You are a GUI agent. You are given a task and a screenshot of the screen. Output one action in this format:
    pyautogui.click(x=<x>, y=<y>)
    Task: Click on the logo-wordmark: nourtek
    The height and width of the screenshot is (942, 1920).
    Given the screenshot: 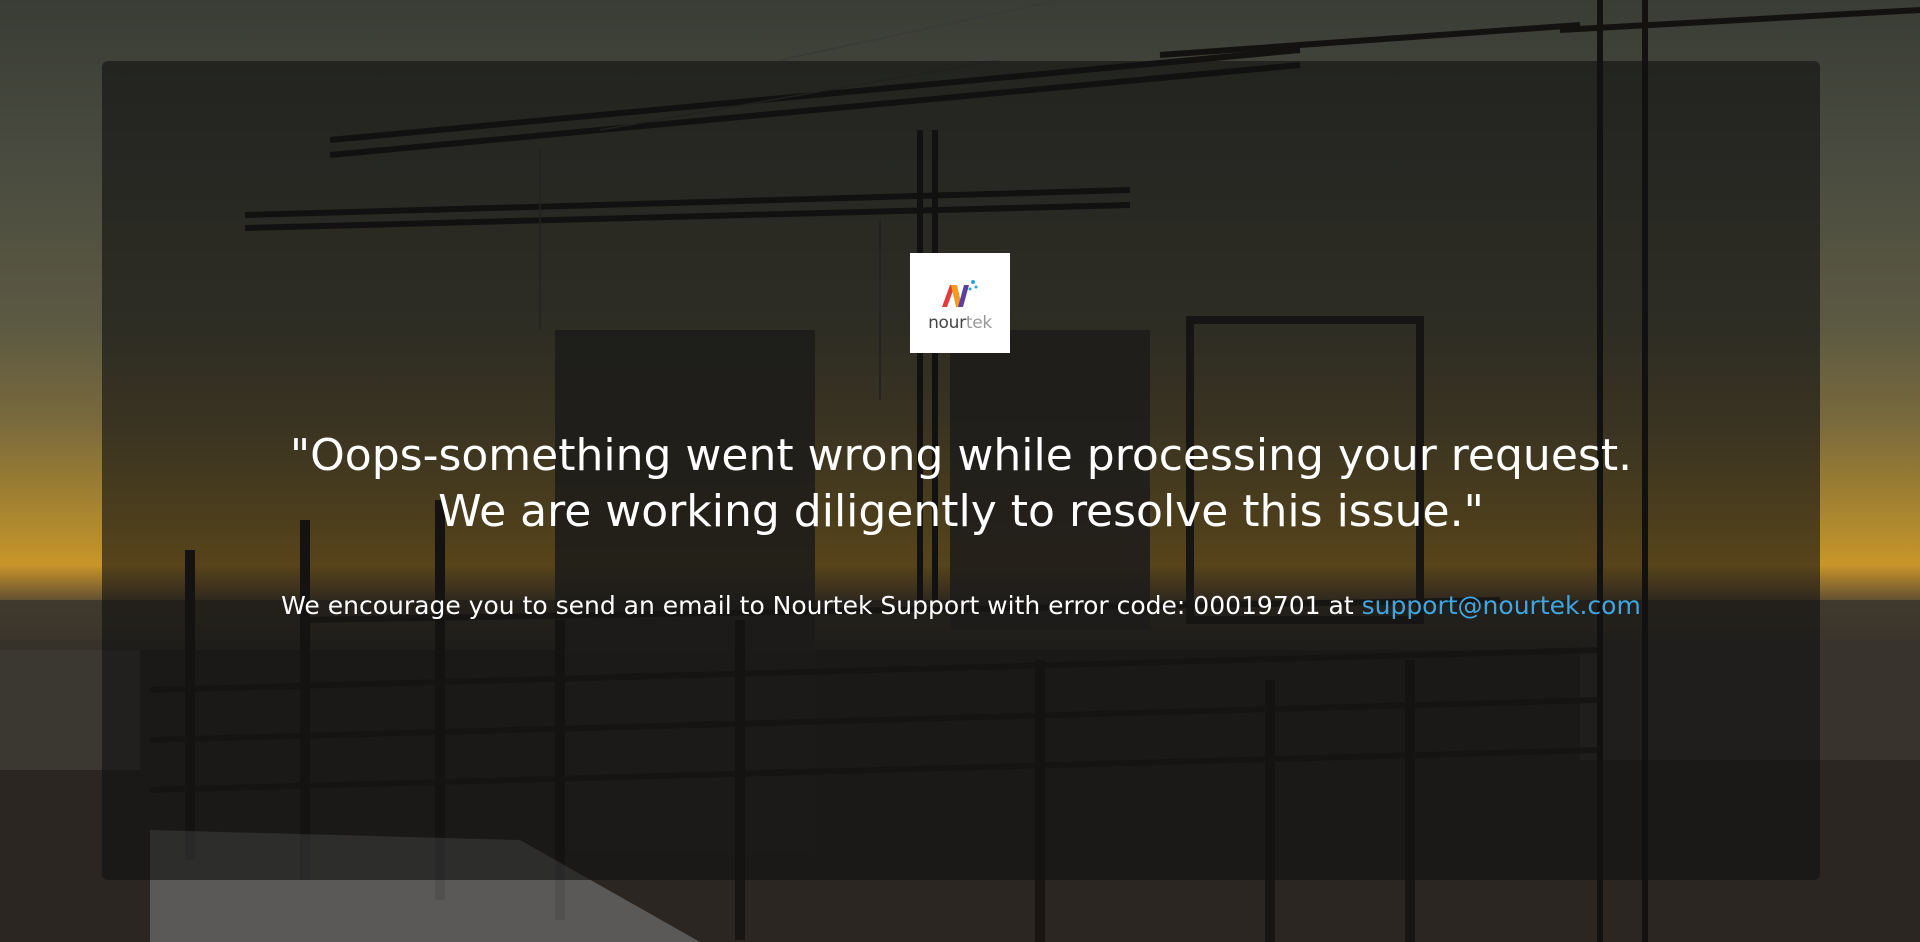 What is the action you would take?
    pyautogui.click(x=960, y=323)
    